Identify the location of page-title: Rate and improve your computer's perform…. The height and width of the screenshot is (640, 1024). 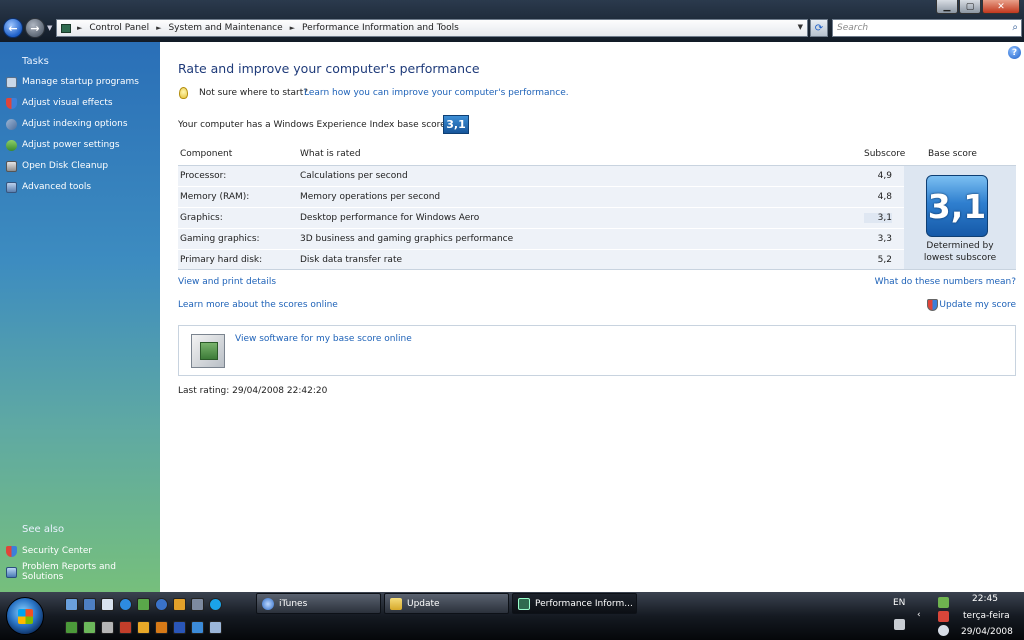
(329, 68).